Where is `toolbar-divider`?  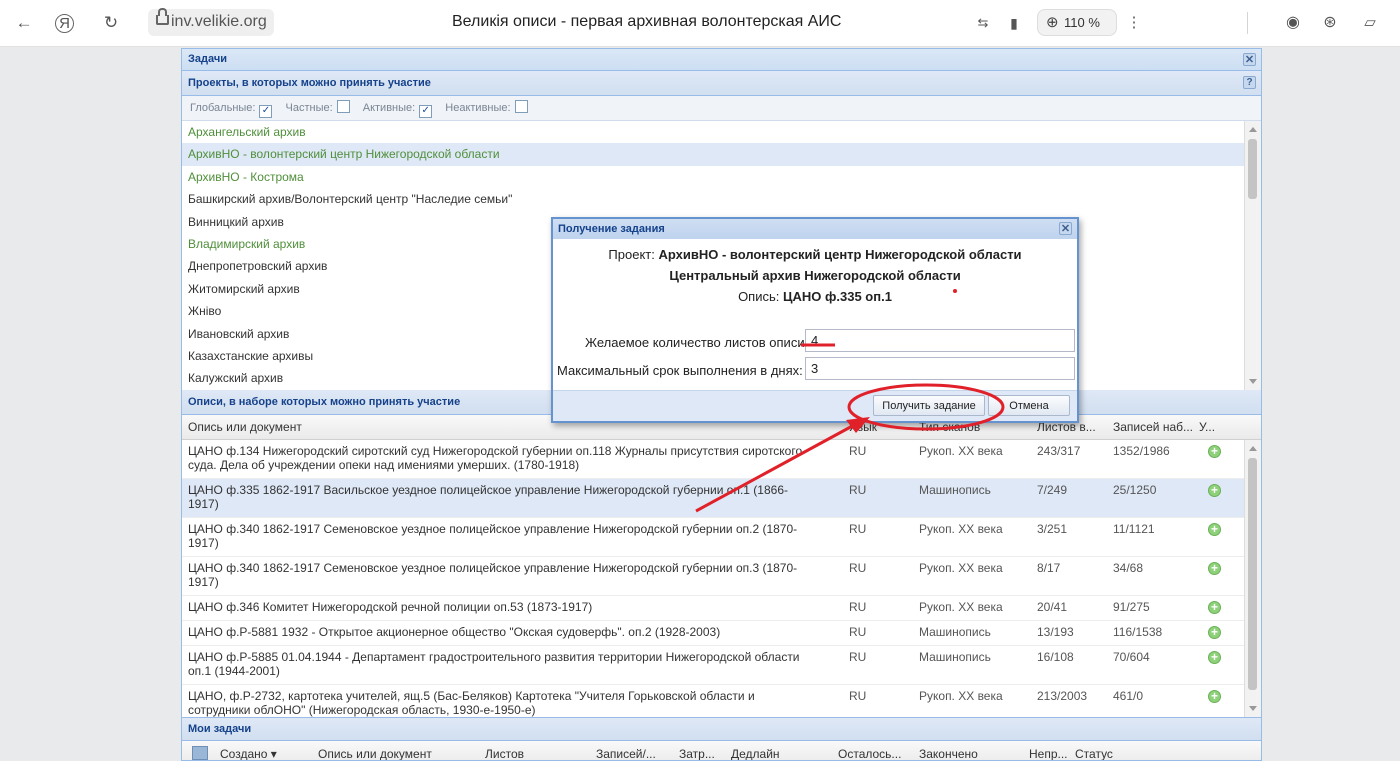
toolbar-divider is located at coordinates (1247, 23).